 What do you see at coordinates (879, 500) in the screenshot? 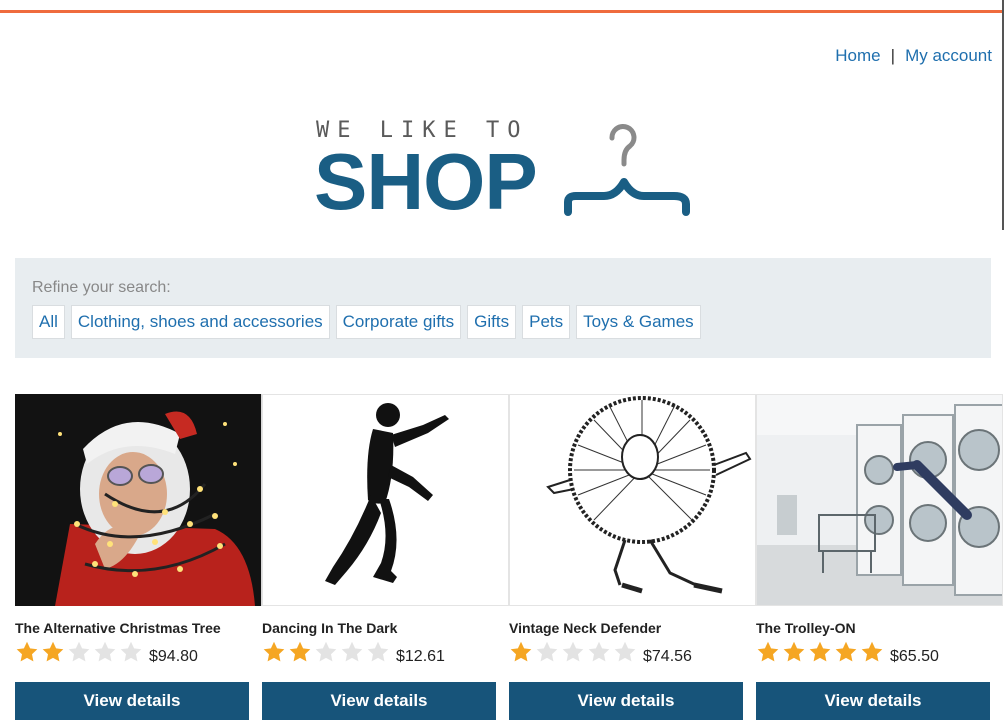
I see `product-image-trolley-on` at bounding box center [879, 500].